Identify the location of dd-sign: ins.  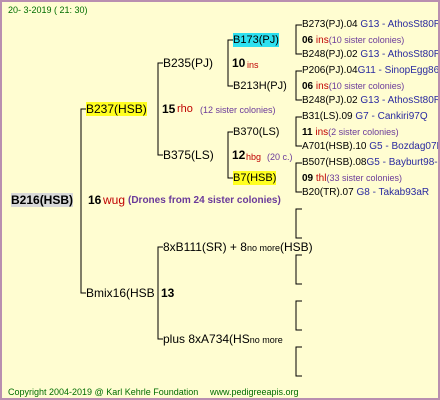
(253, 65).